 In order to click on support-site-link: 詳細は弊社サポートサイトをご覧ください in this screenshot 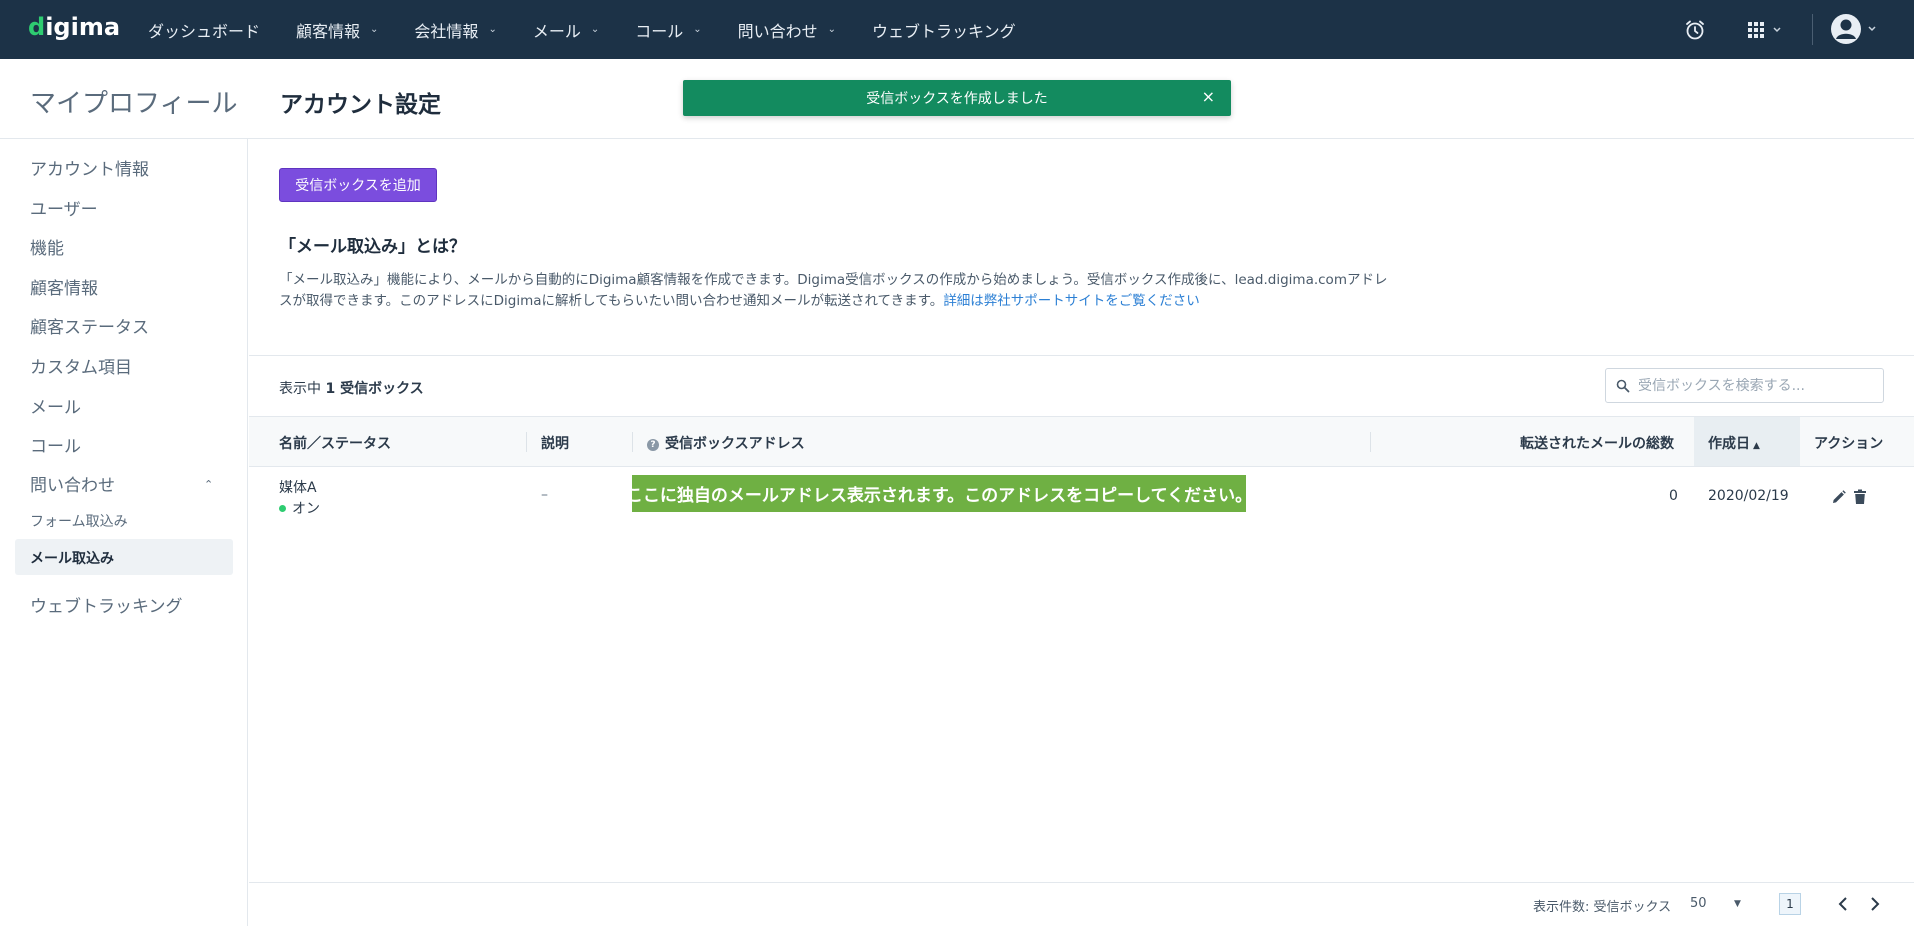, I will do `click(1071, 301)`.